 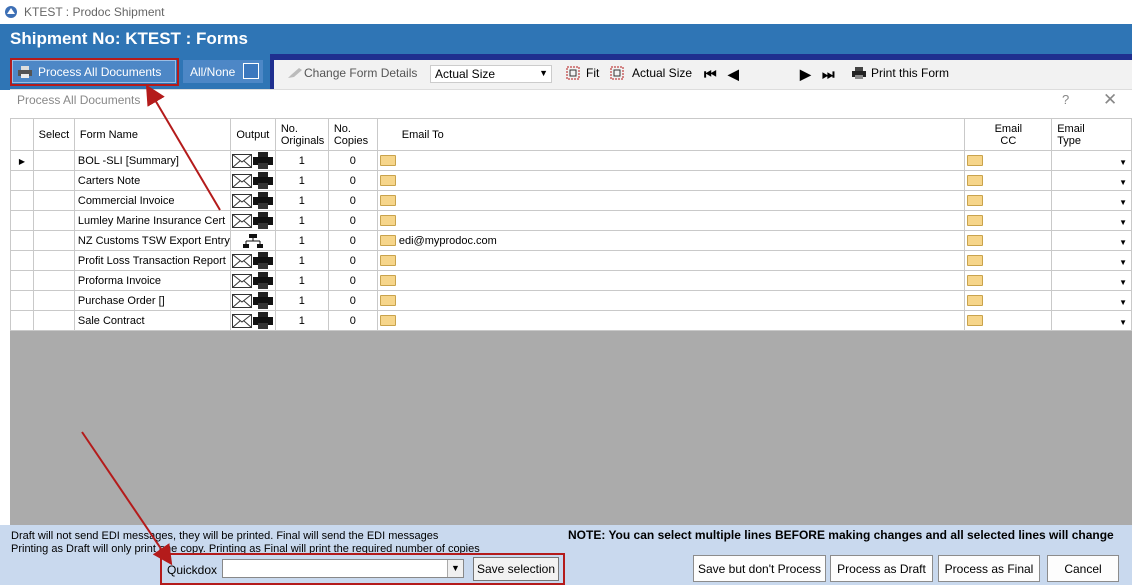 I want to click on form-name-cell: Commercial Invoice, so click(x=152, y=200).